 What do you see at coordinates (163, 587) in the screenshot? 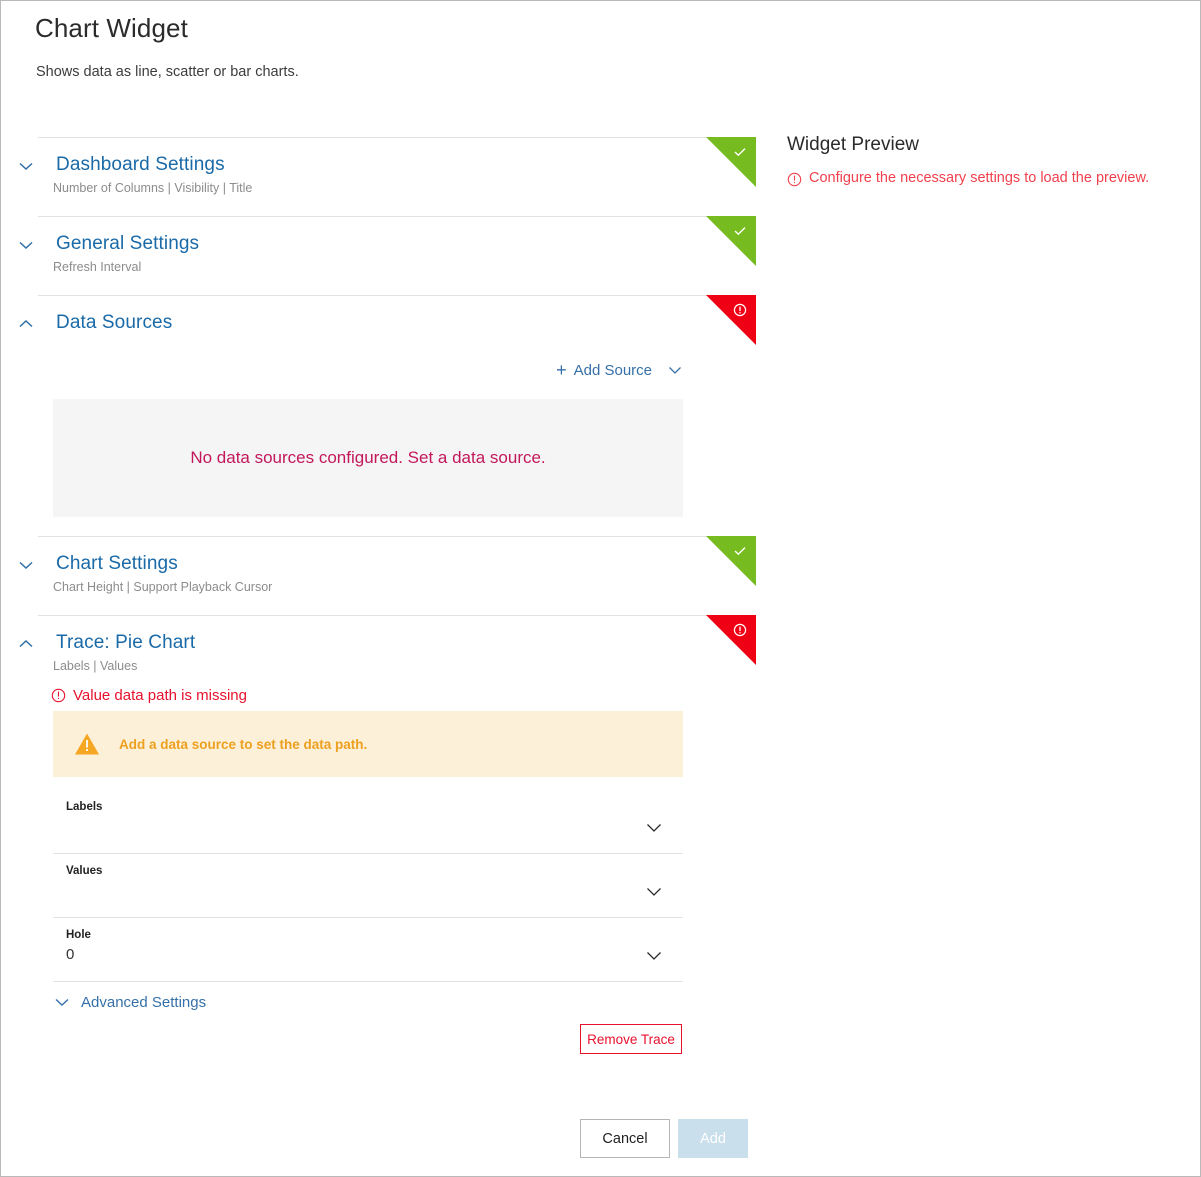
I see `section-subtitle: Chart Height | Support Playback Cursor` at bounding box center [163, 587].